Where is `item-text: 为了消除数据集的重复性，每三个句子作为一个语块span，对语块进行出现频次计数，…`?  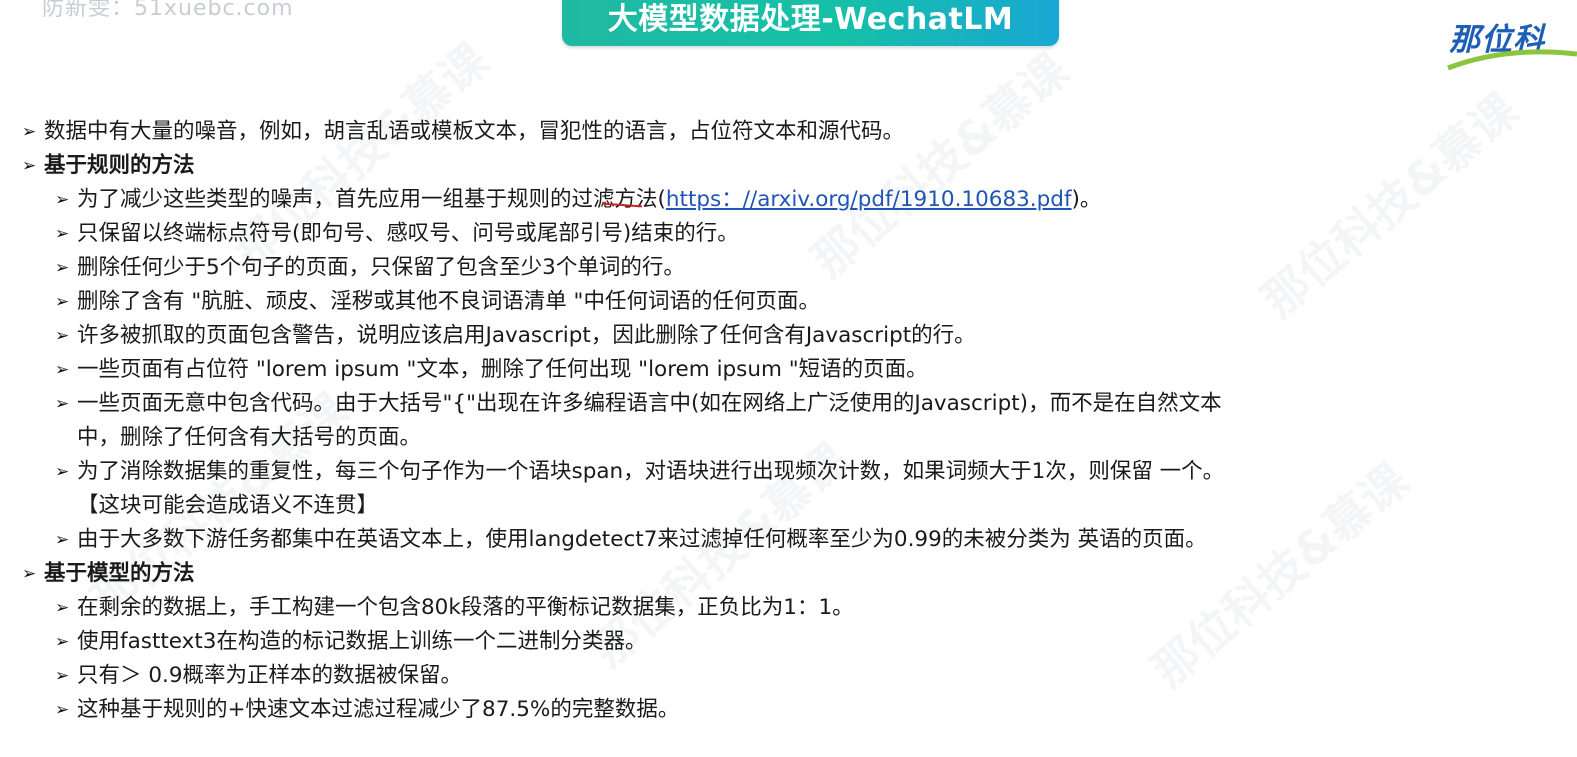
item-text: 为了消除数据集的重复性，每三个句子作为一个语块span，对语块进行出现频次计数，… is located at coordinates (651, 471).